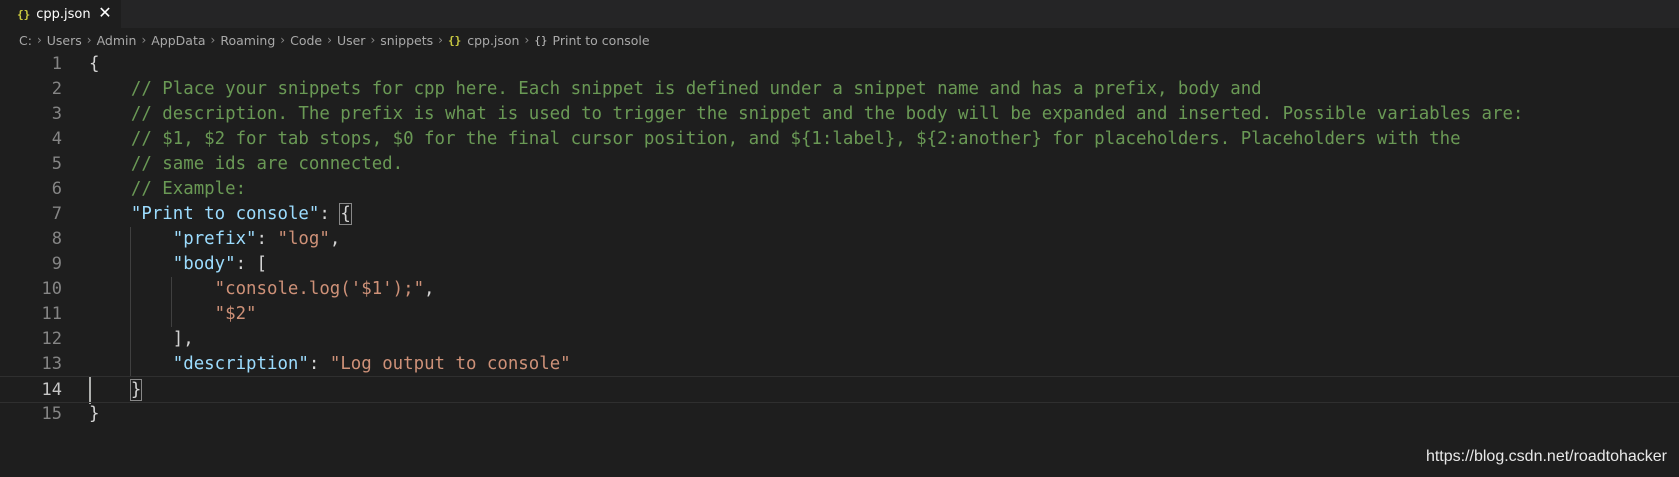  What do you see at coordinates (204, 264) in the screenshot?
I see `code-token: "body"` at bounding box center [204, 264].